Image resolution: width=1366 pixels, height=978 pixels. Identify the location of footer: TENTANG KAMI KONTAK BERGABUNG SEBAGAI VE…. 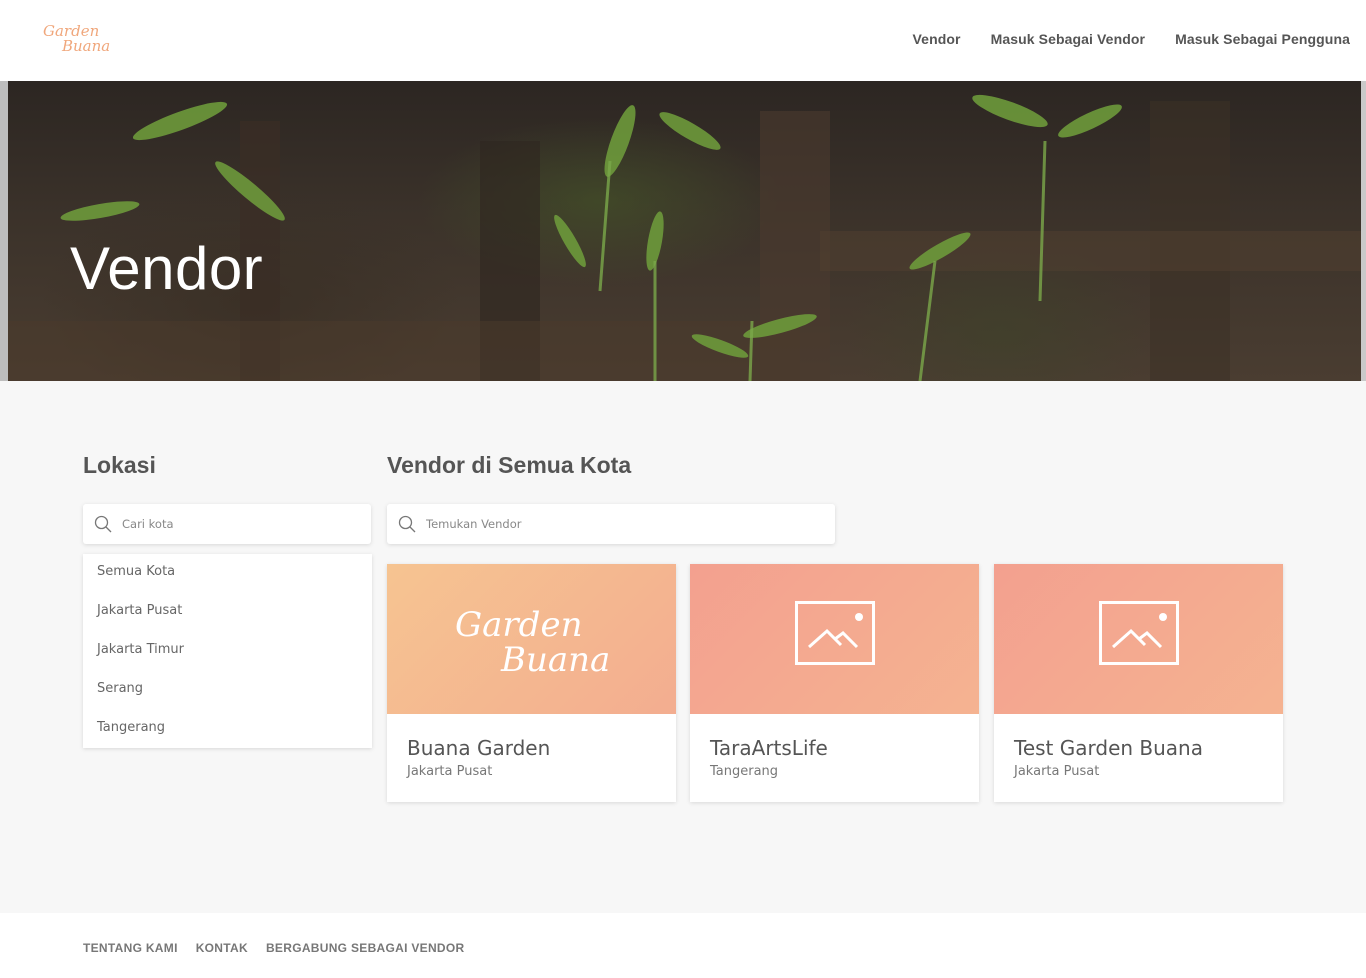
(683, 945).